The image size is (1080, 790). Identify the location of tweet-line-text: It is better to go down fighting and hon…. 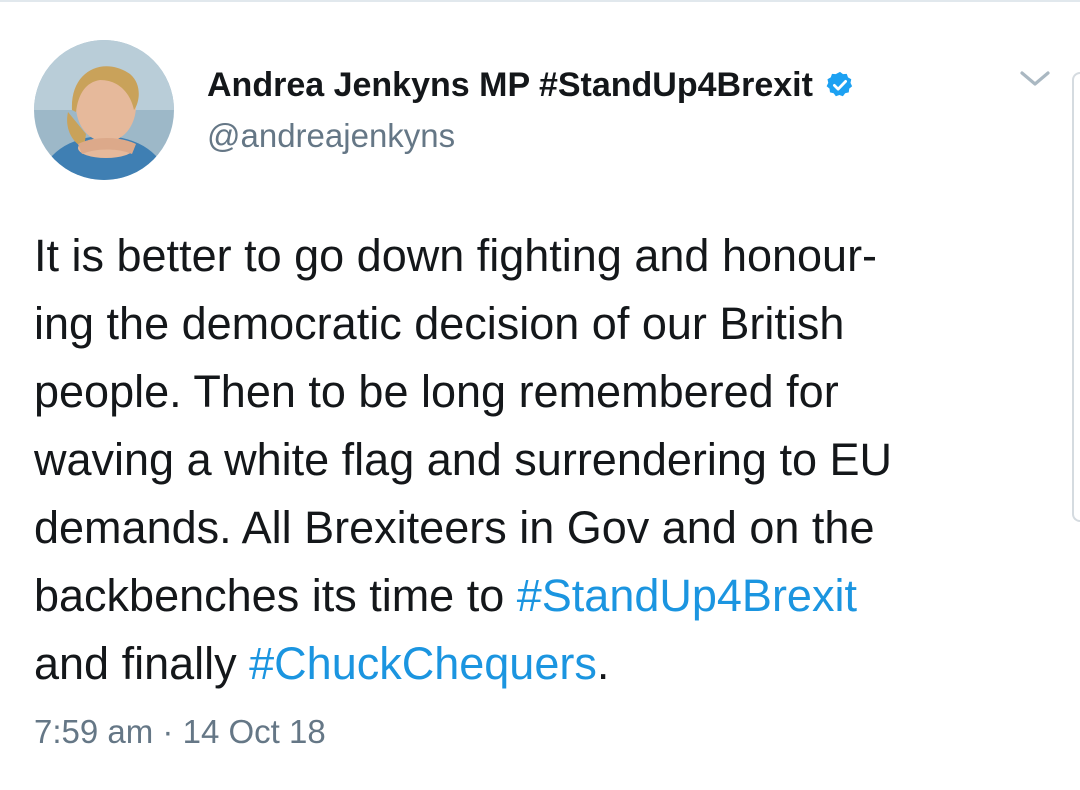
(456, 255).